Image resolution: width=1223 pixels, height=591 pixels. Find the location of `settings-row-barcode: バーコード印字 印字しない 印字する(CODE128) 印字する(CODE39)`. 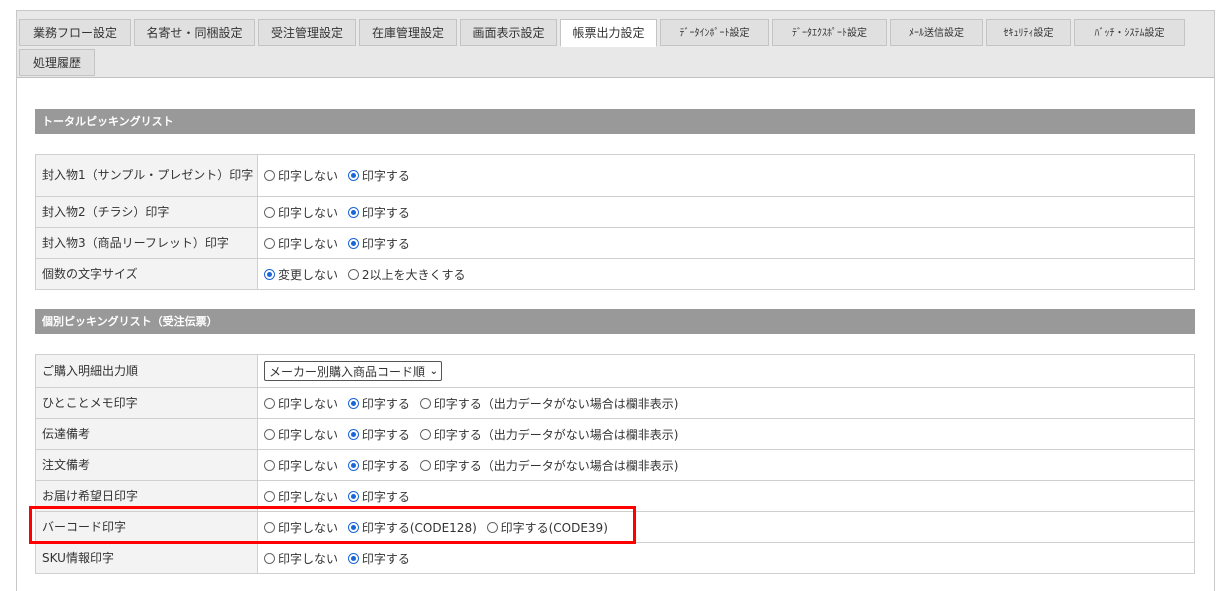

settings-row-barcode: バーコード印字 印字しない 印字する(CODE128) 印字する(CODE39) is located at coordinates (615, 527).